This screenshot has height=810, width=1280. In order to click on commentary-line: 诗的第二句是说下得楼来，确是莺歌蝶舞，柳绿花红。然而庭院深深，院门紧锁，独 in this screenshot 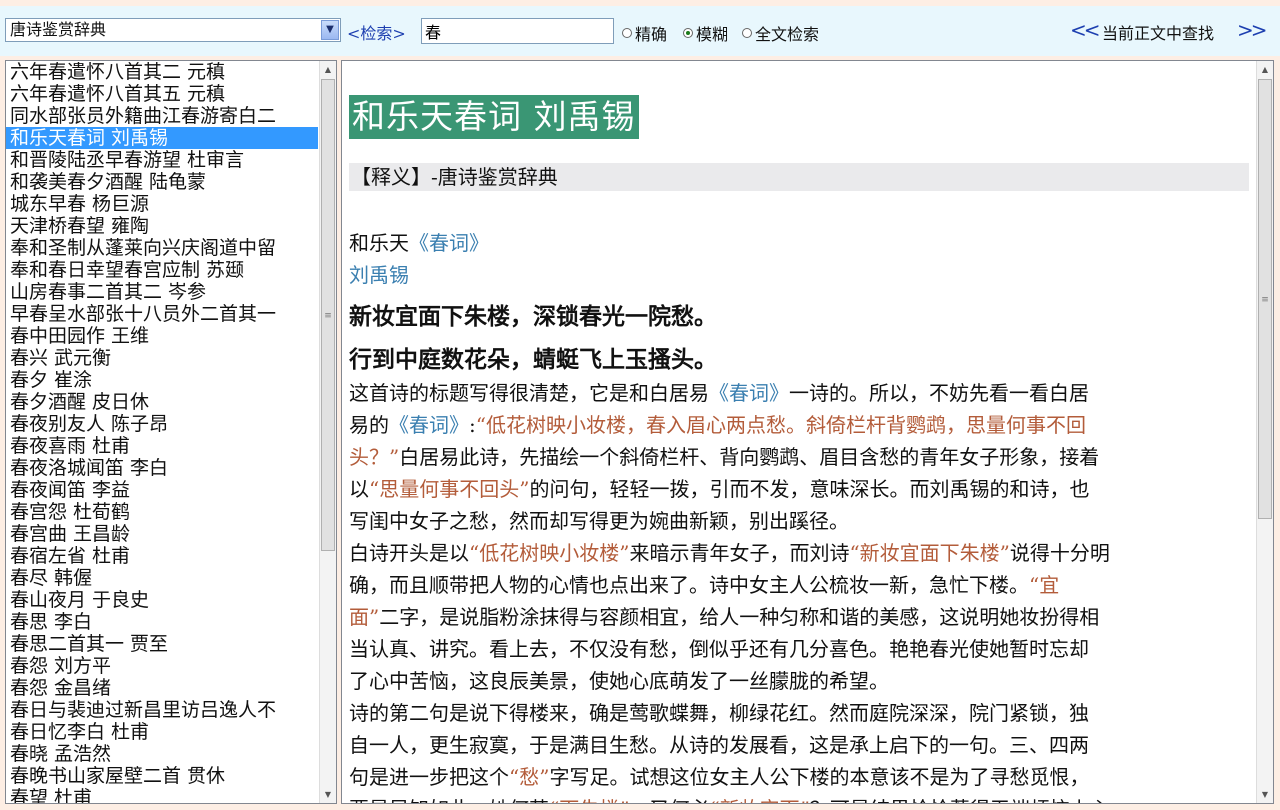, I will do `click(799, 713)`.